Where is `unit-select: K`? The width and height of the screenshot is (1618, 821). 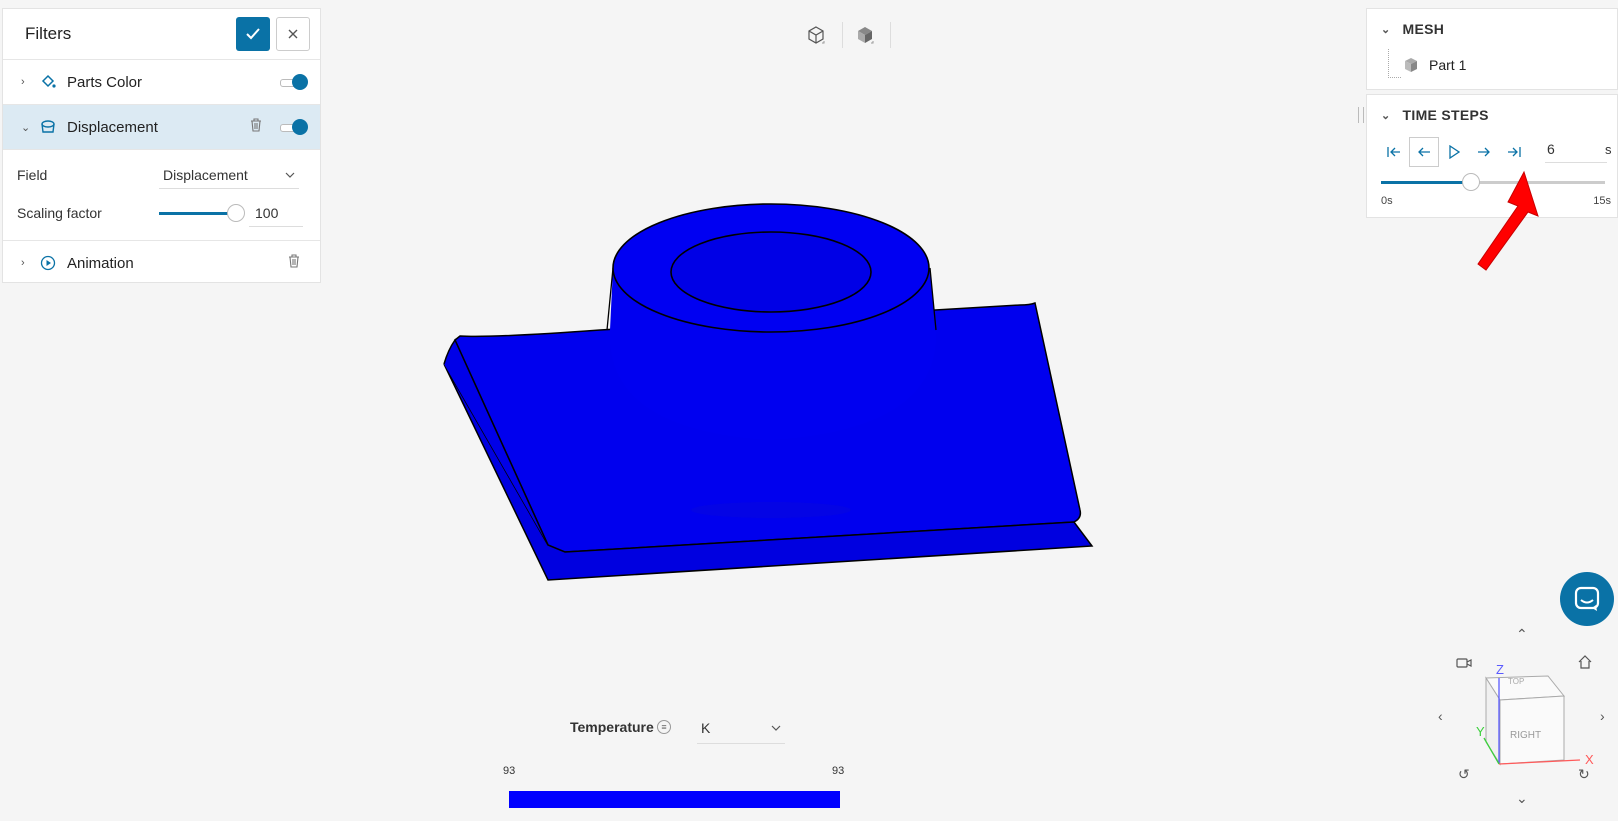 unit-select: K is located at coordinates (741, 728).